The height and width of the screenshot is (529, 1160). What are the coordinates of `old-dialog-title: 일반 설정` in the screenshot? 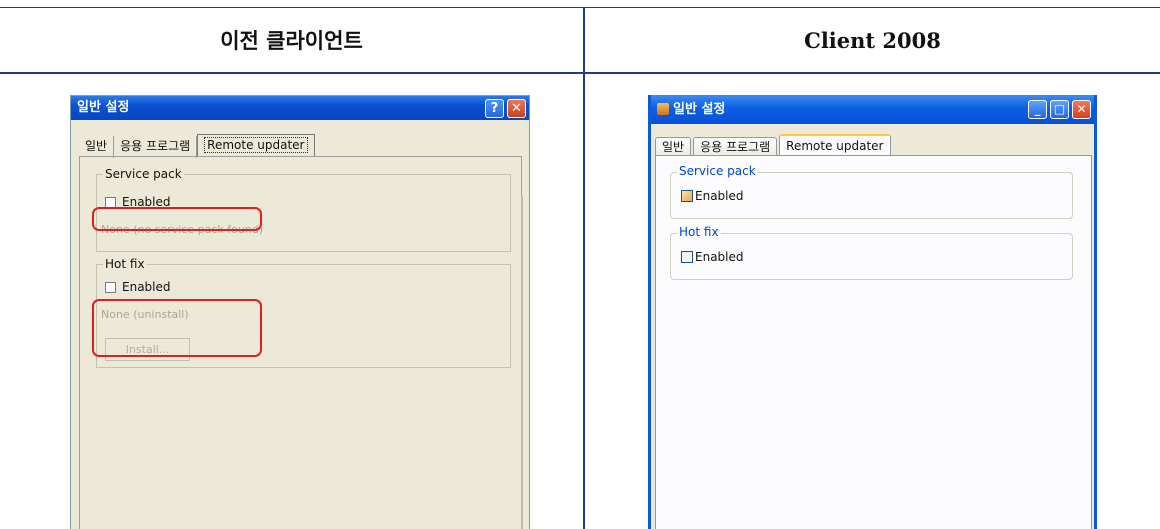 It's located at (300, 108).